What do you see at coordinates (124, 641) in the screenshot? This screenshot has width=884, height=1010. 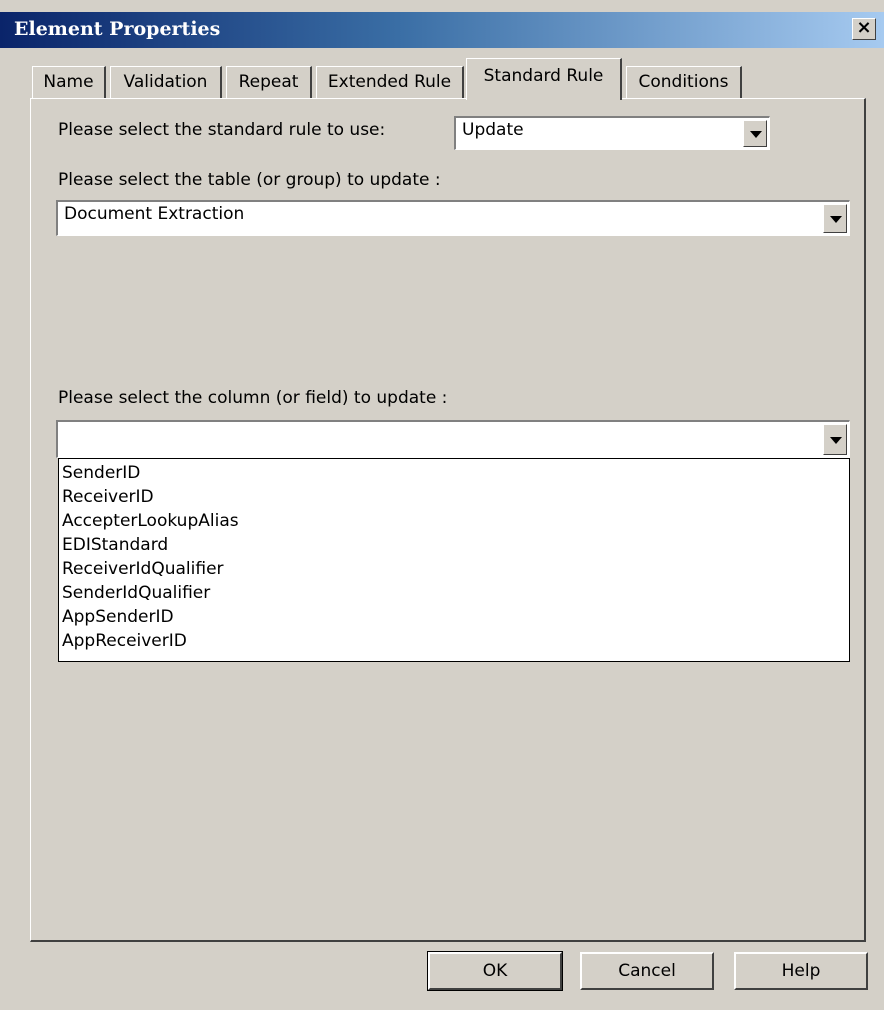 I see `list-item: AppReceiverID` at bounding box center [124, 641].